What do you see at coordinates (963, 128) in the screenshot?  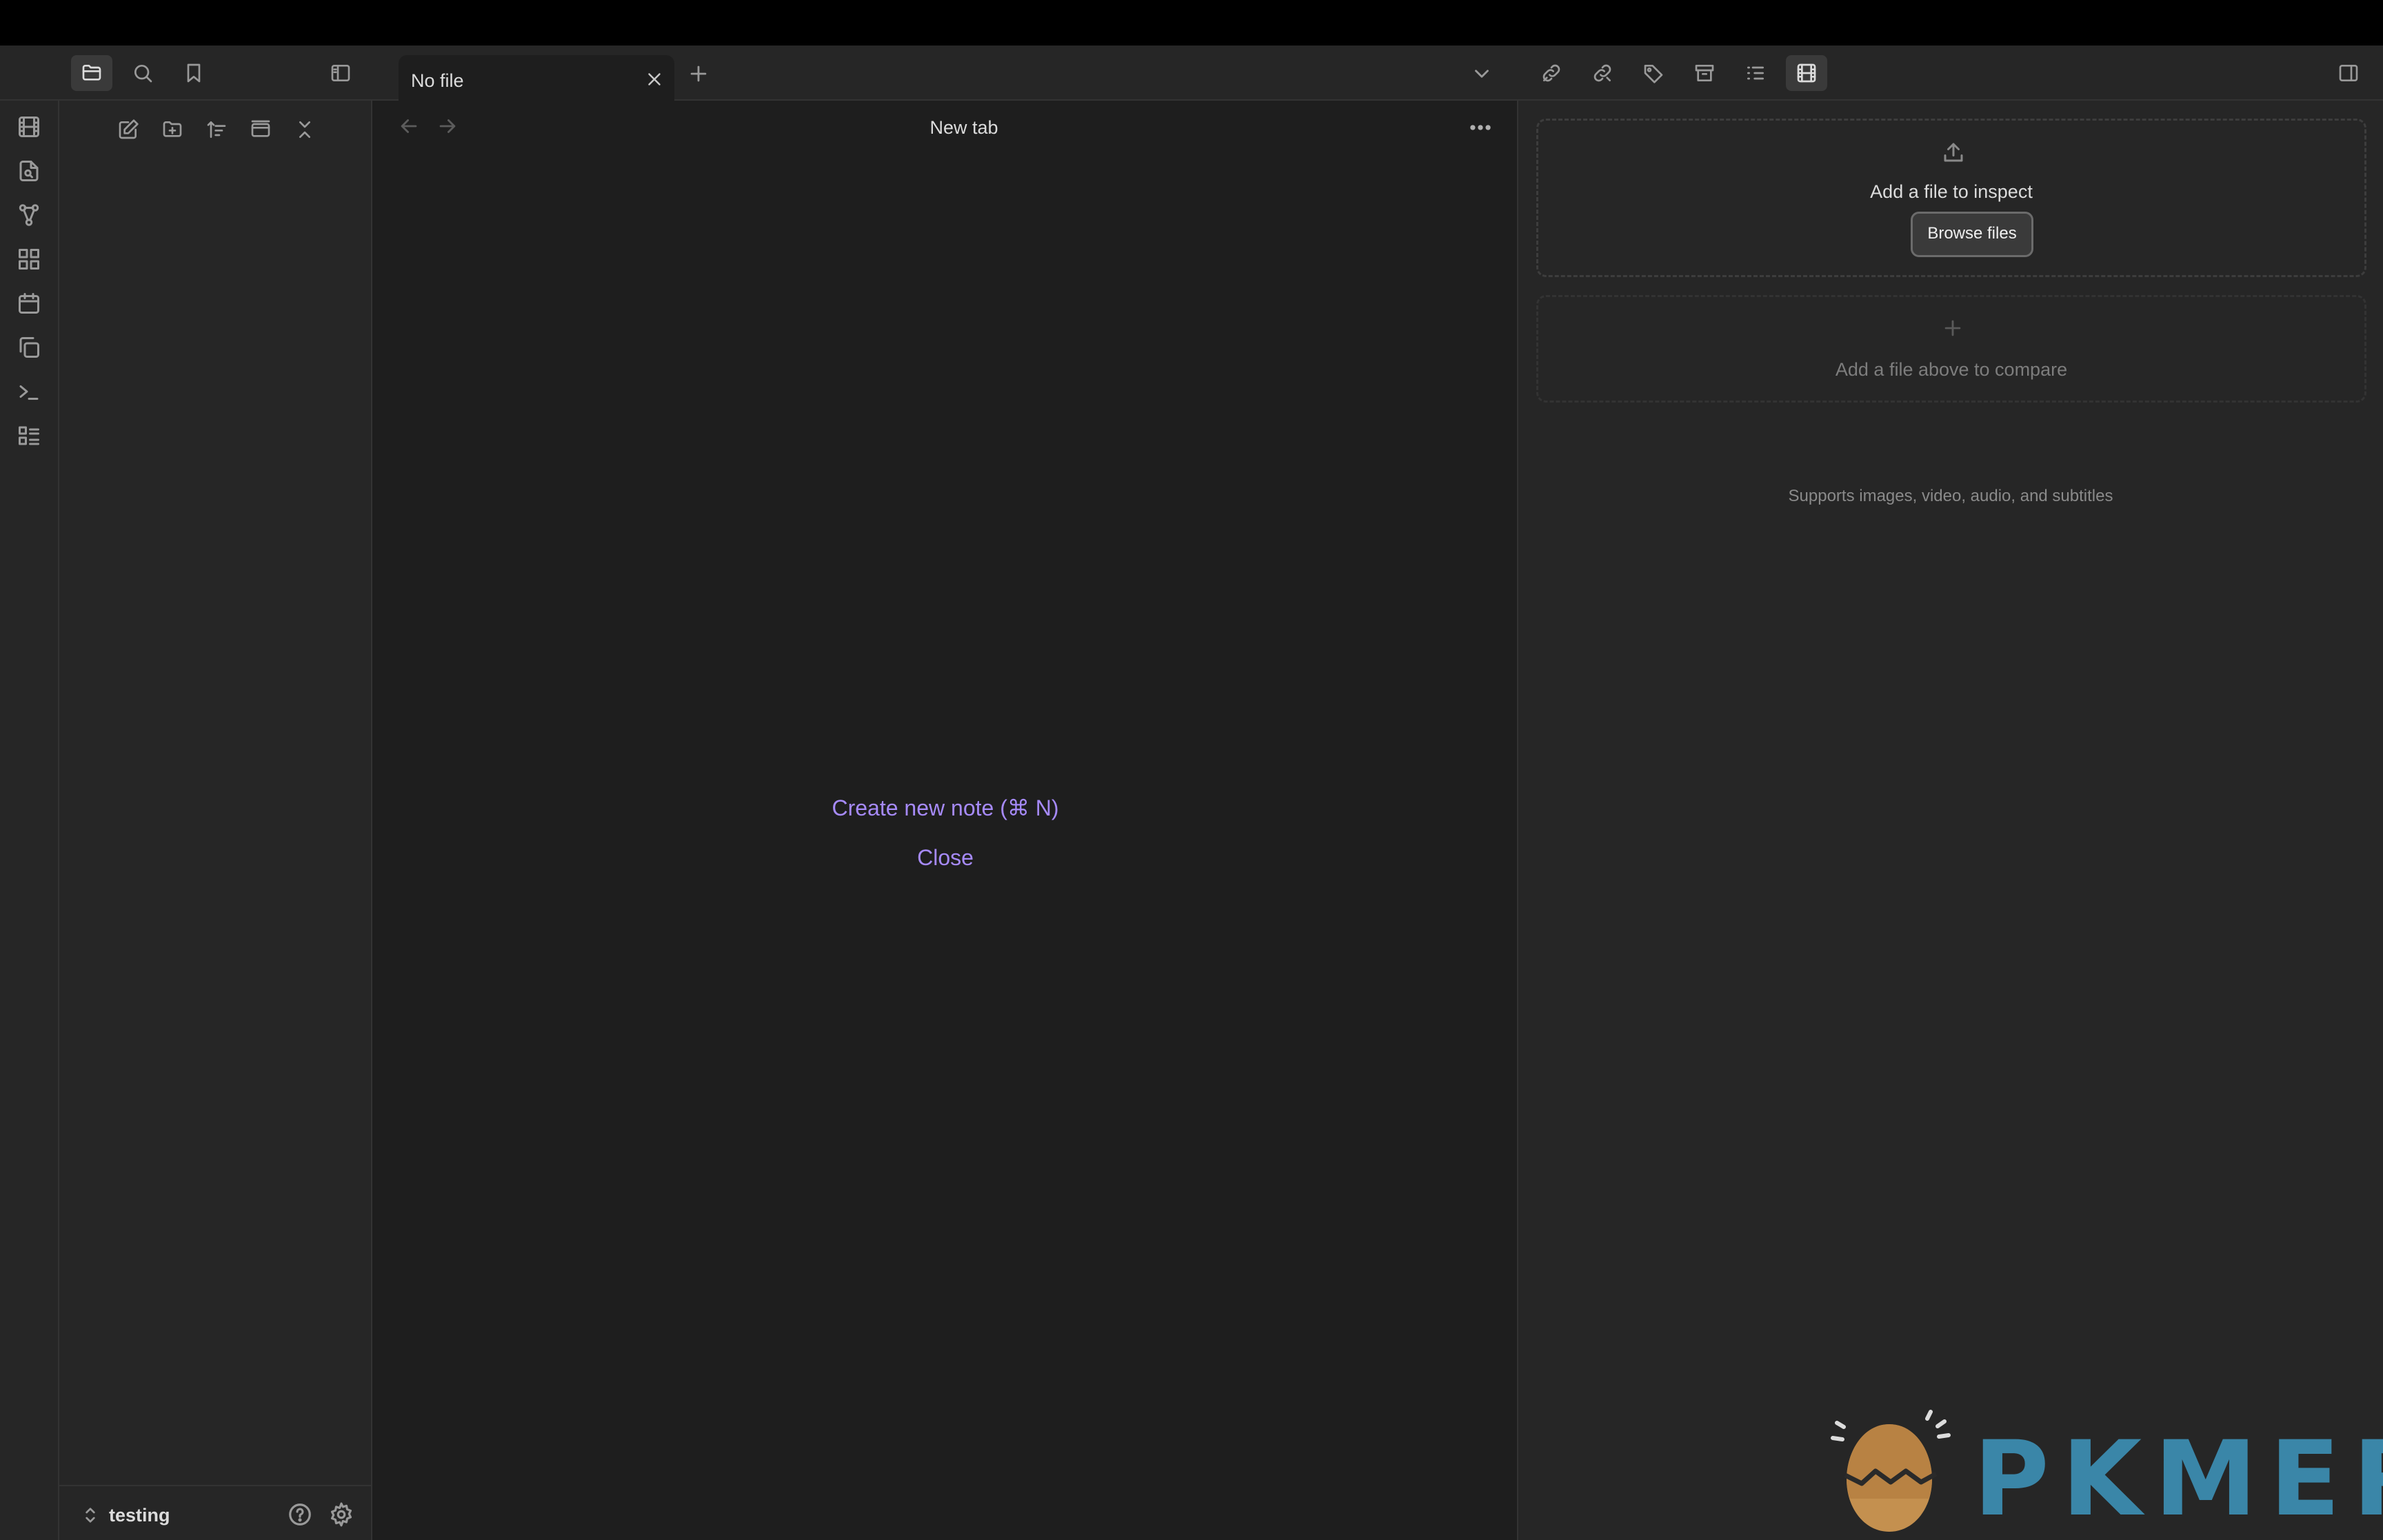 I see `view-title: New tab` at bounding box center [963, 128].